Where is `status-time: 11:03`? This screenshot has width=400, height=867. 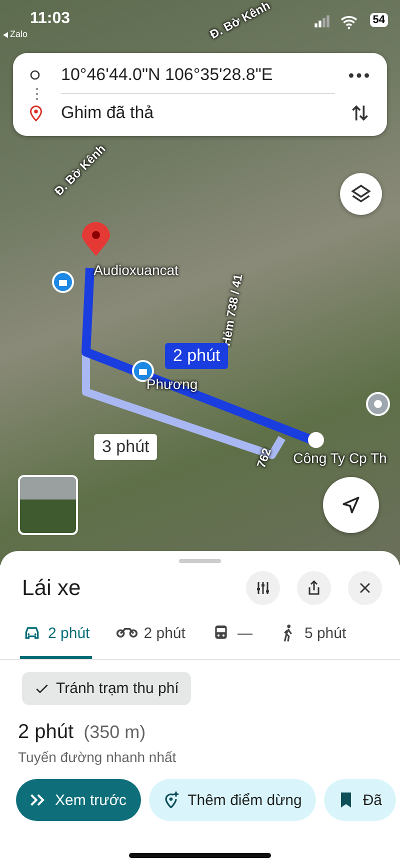
status-time: 11:03 is located at coordinates (50, 19).